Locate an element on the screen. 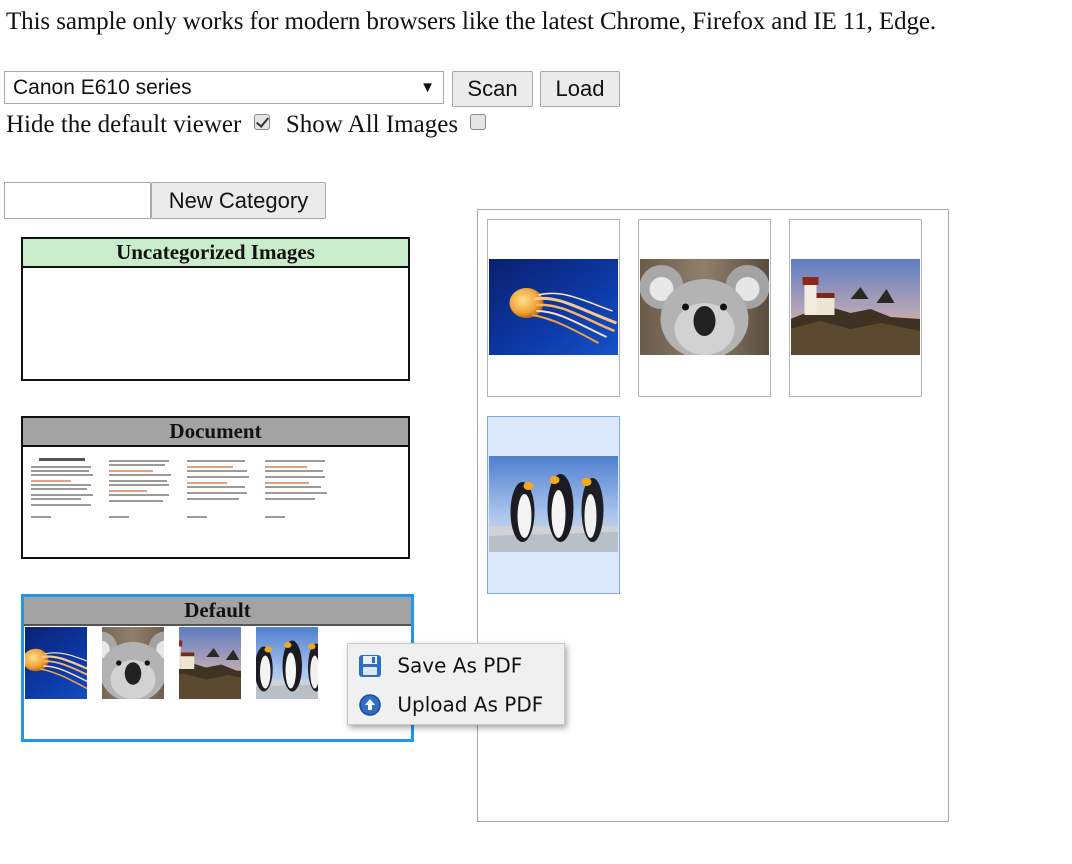  save-as-pdf-label: Save As PDF is located at coordinates (460, 665).